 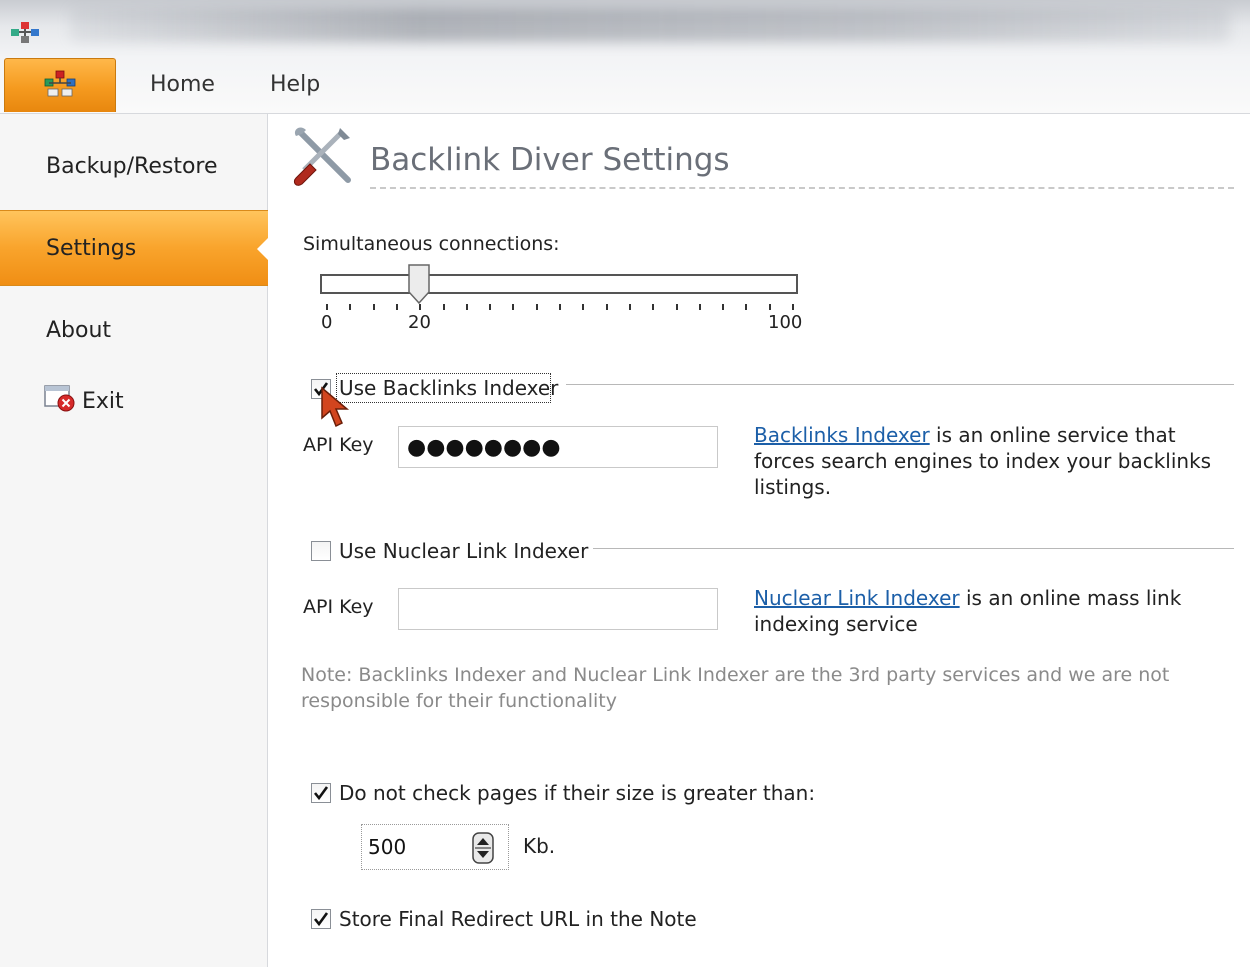 I want to click on title-bar, so click(x=625, y=29).